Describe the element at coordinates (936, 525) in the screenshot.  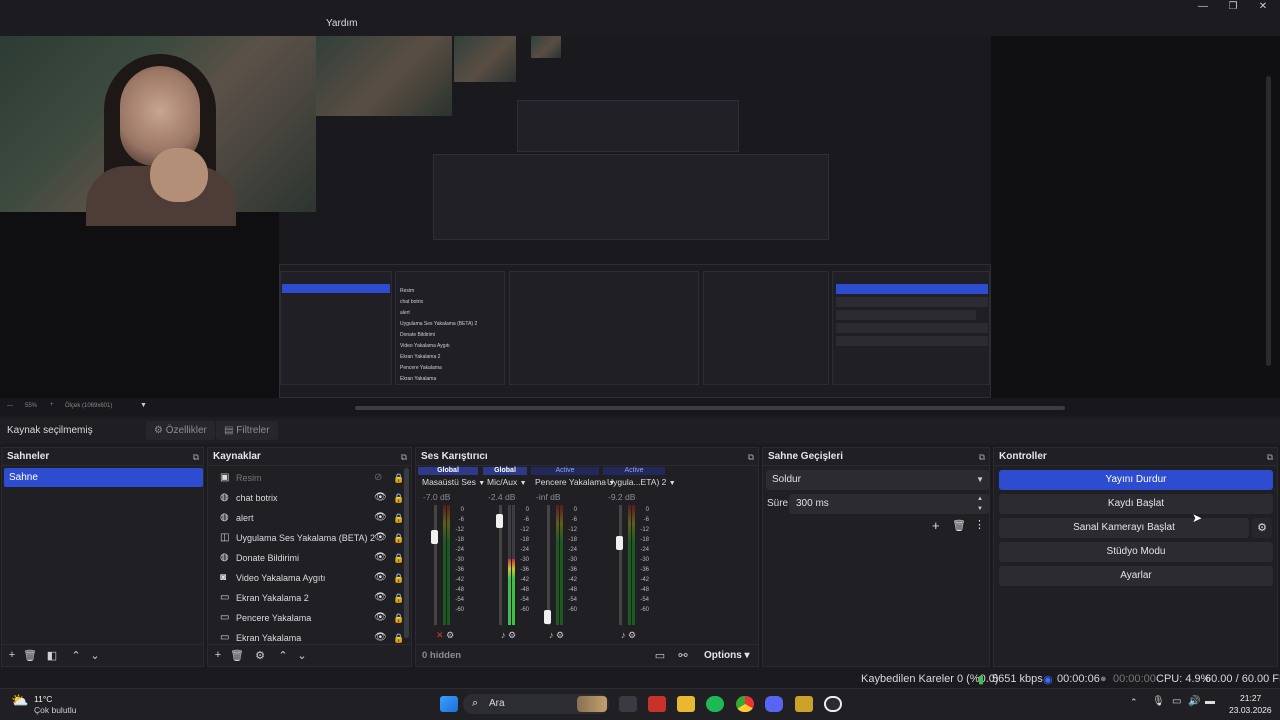
I see `add-transition-icon: +` at that location.